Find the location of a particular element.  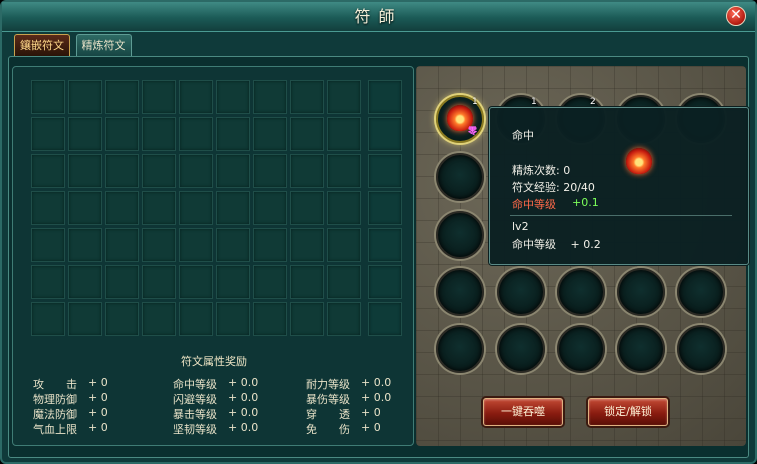

stat-row: 物理防御 + 0 is located at coordinates (70, 399).